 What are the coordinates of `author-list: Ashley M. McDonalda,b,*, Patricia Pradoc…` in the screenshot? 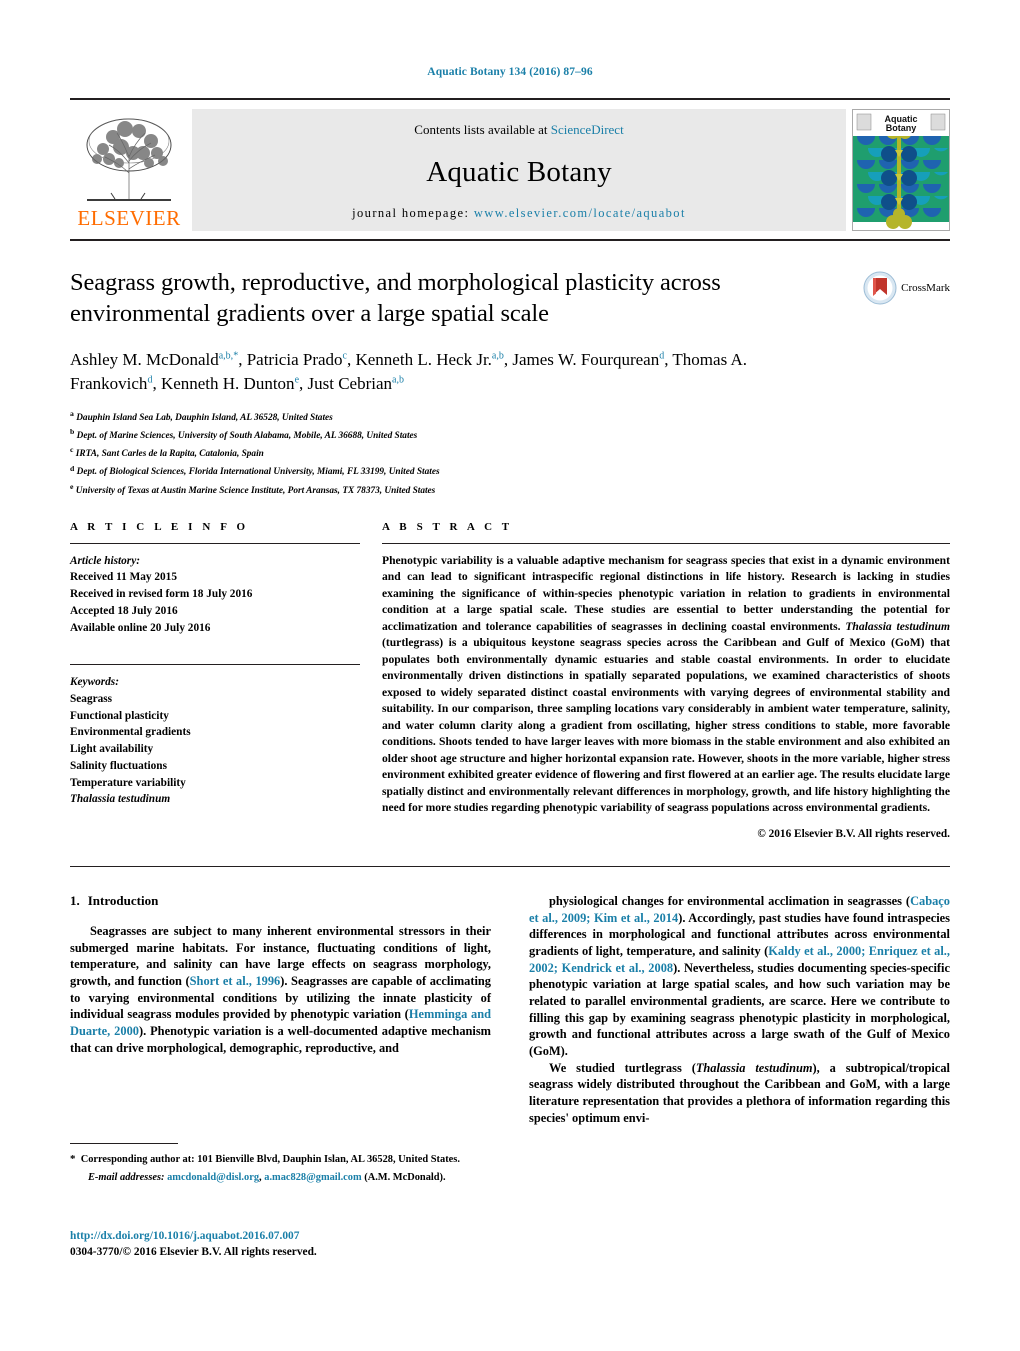 It's located at (409, 371).